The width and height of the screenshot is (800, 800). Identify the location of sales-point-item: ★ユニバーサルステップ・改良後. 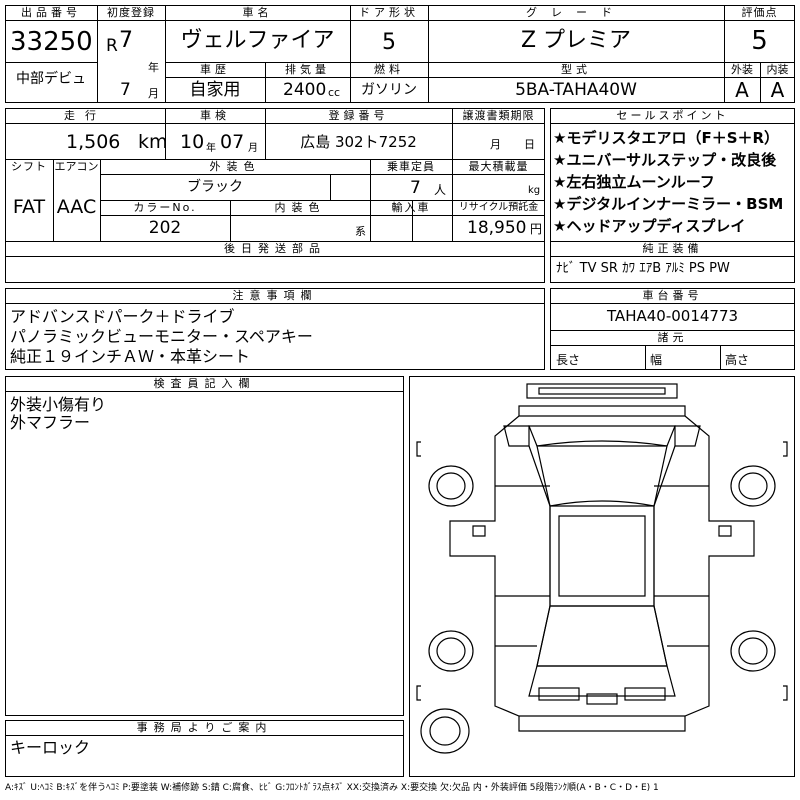
(665, 160).